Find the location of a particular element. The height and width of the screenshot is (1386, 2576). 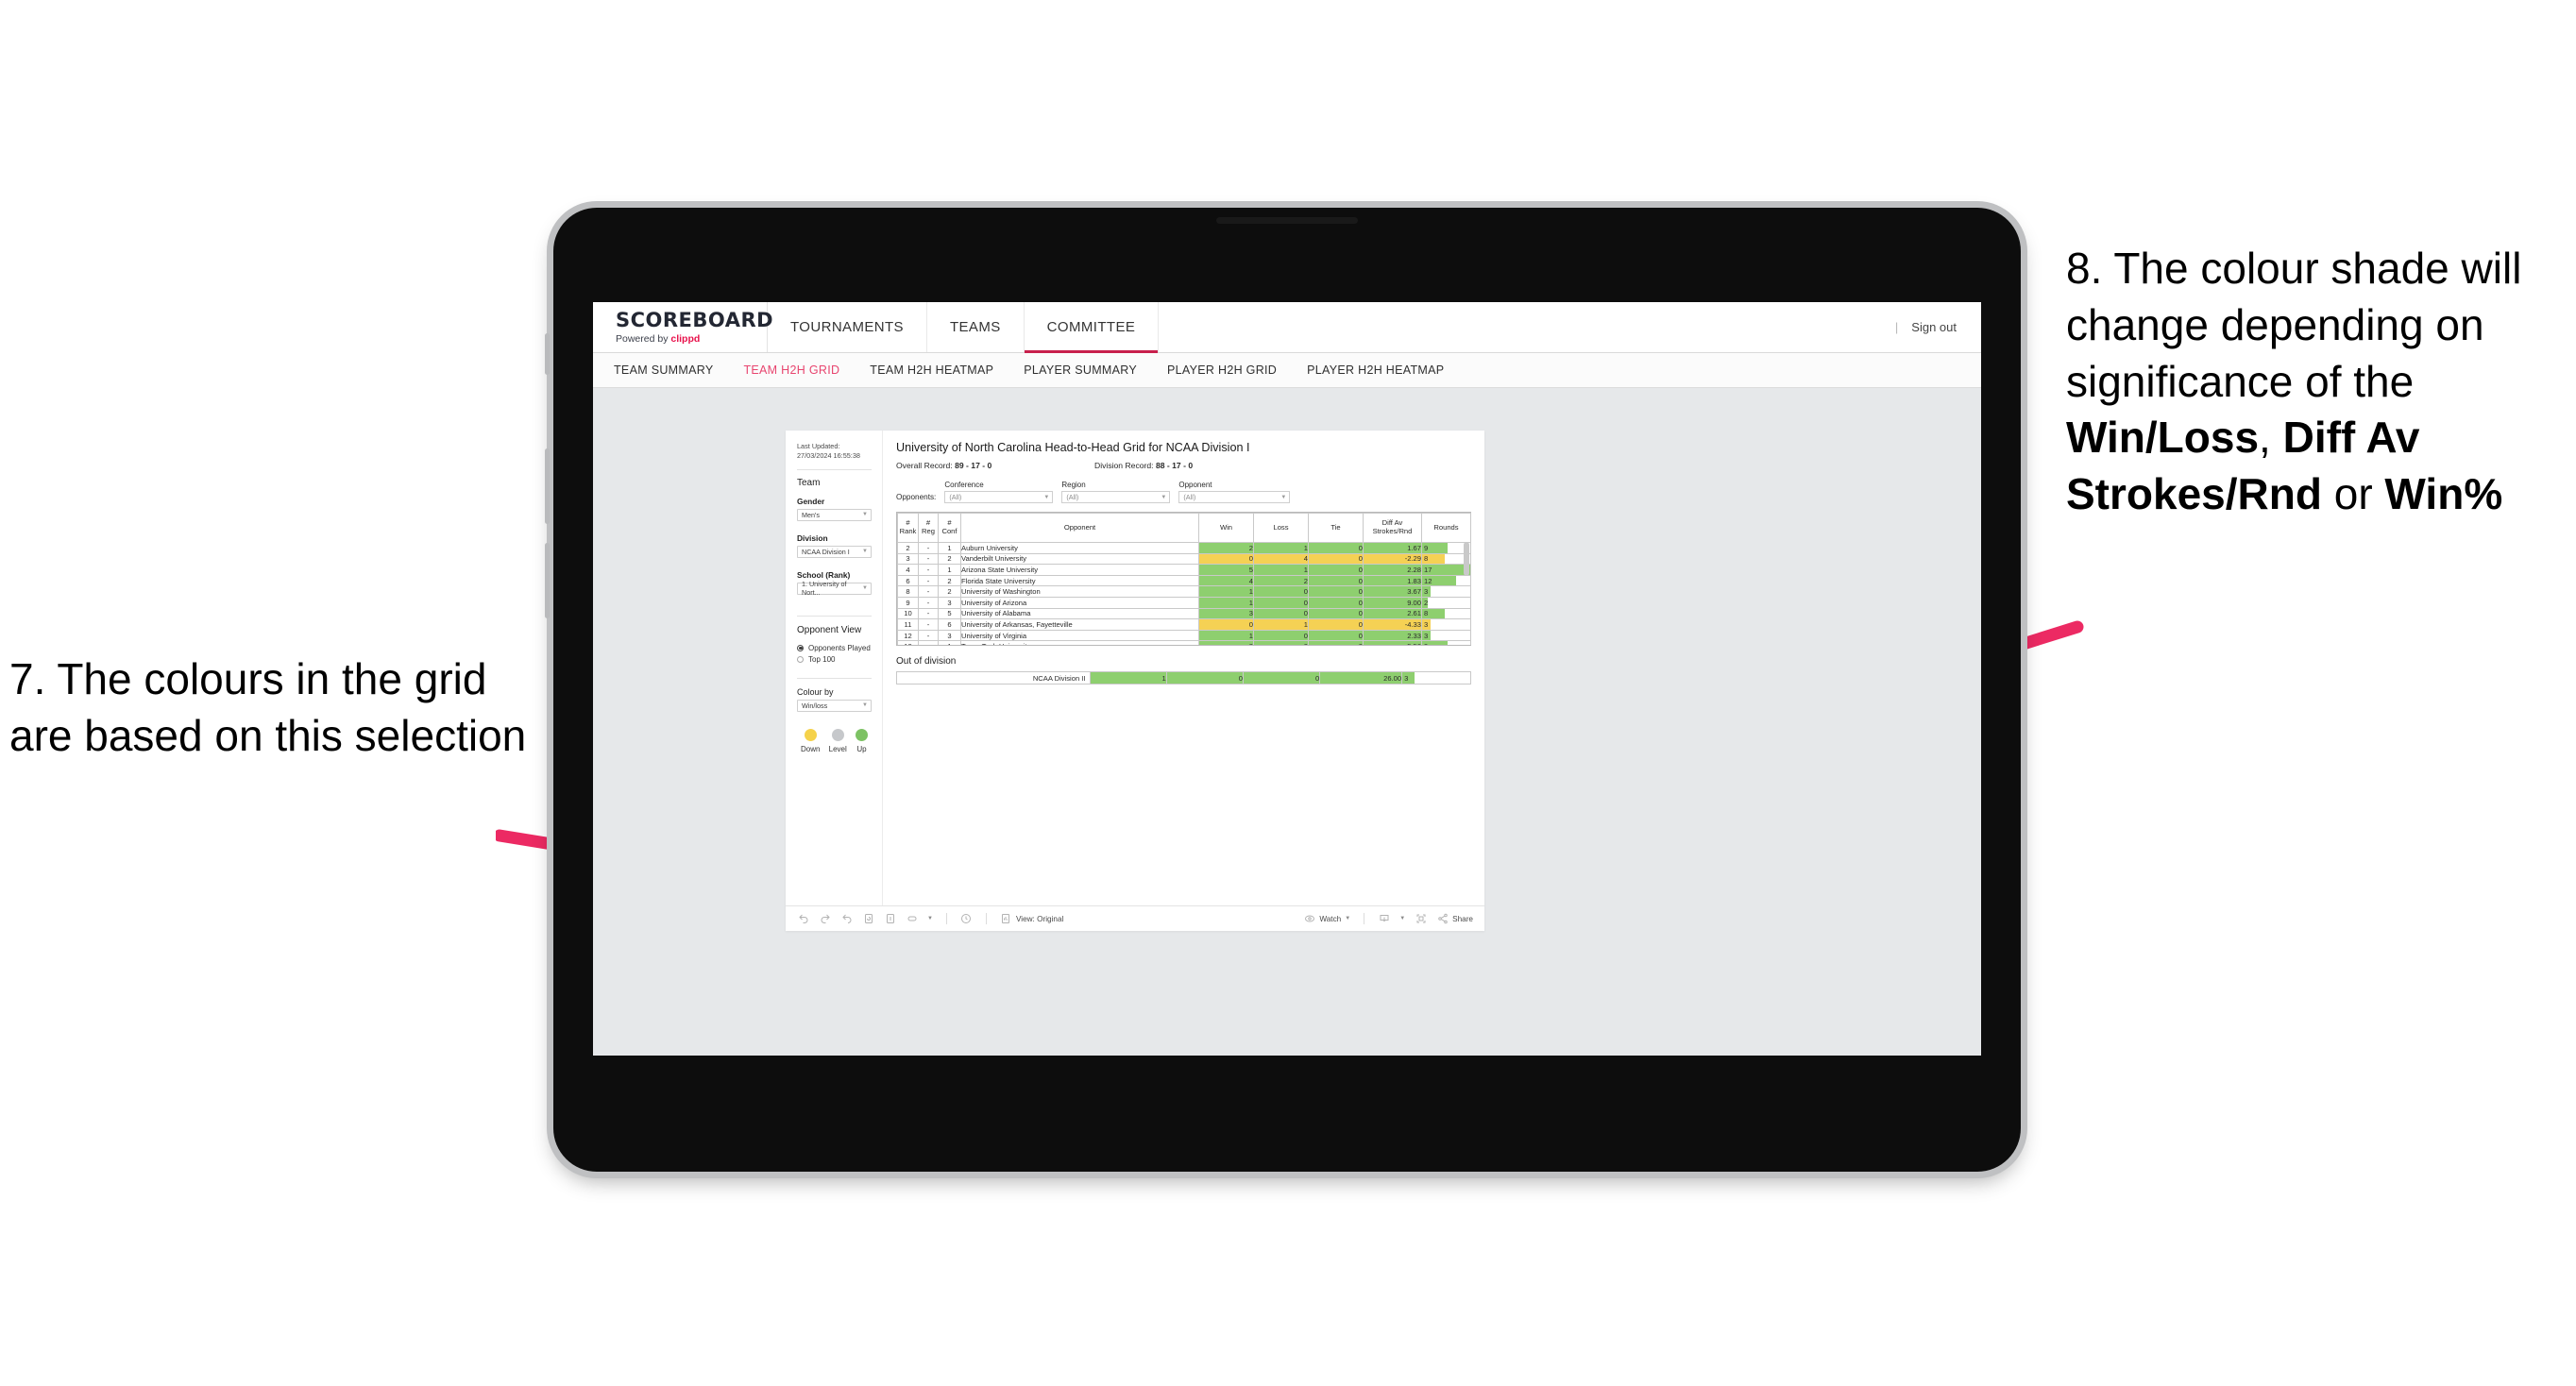

volume-down-button is located at coordinates (547, 580).